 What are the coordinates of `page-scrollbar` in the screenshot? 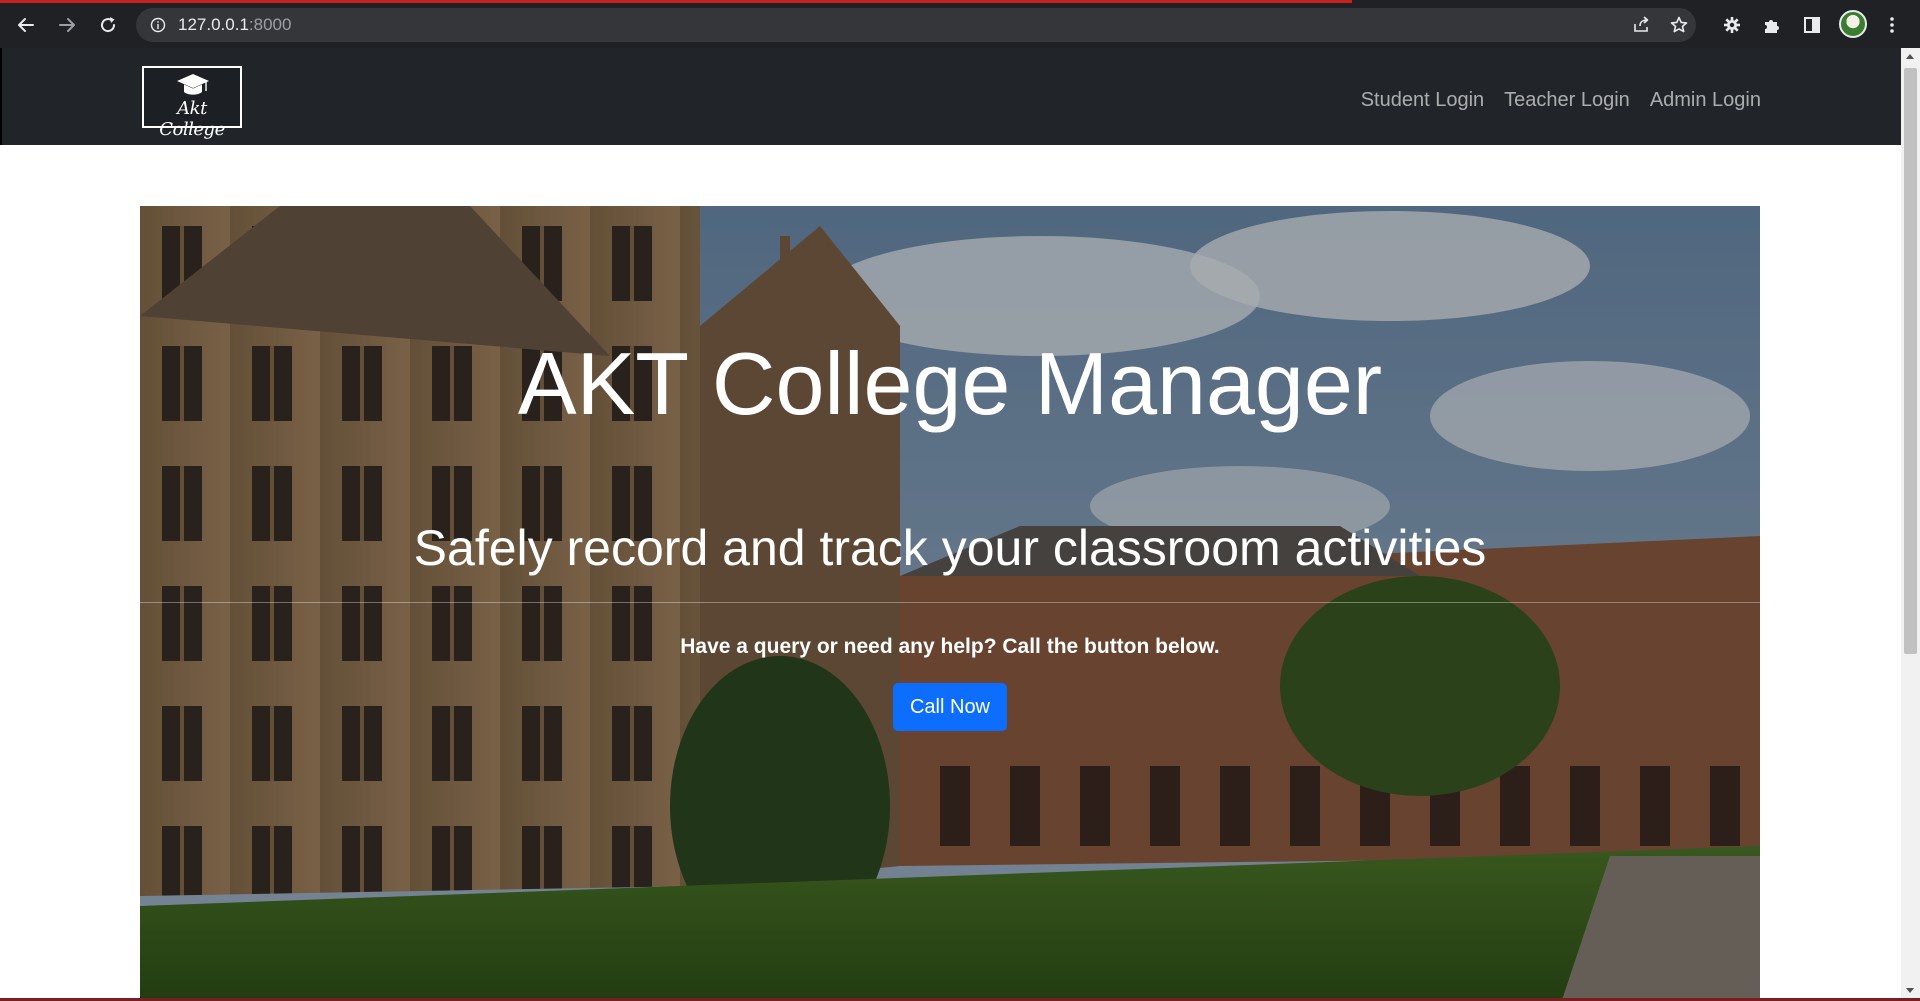 It's located at (1910, 523).